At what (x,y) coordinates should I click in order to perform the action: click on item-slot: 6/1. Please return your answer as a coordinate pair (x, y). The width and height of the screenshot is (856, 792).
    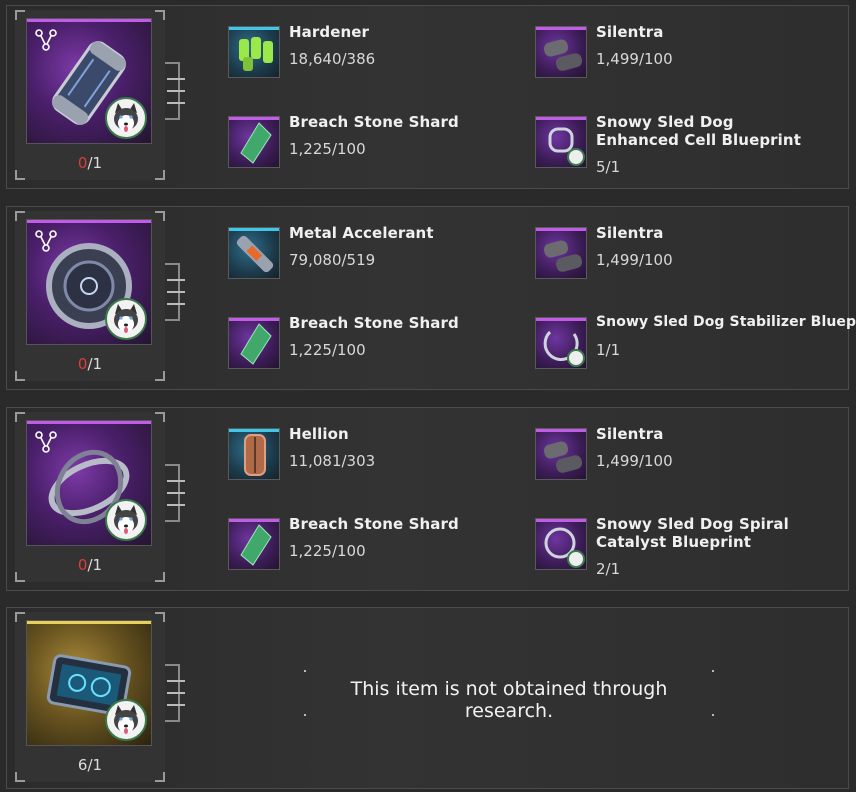
    Looking at the image, I should click on (90, 697).